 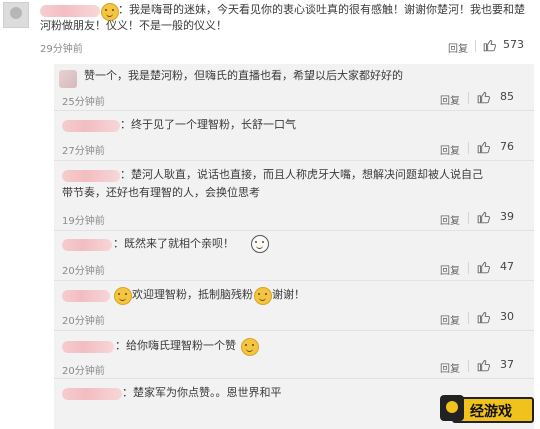 I want to click on comment-time: 19分钟前, so click(x=83, y=221).